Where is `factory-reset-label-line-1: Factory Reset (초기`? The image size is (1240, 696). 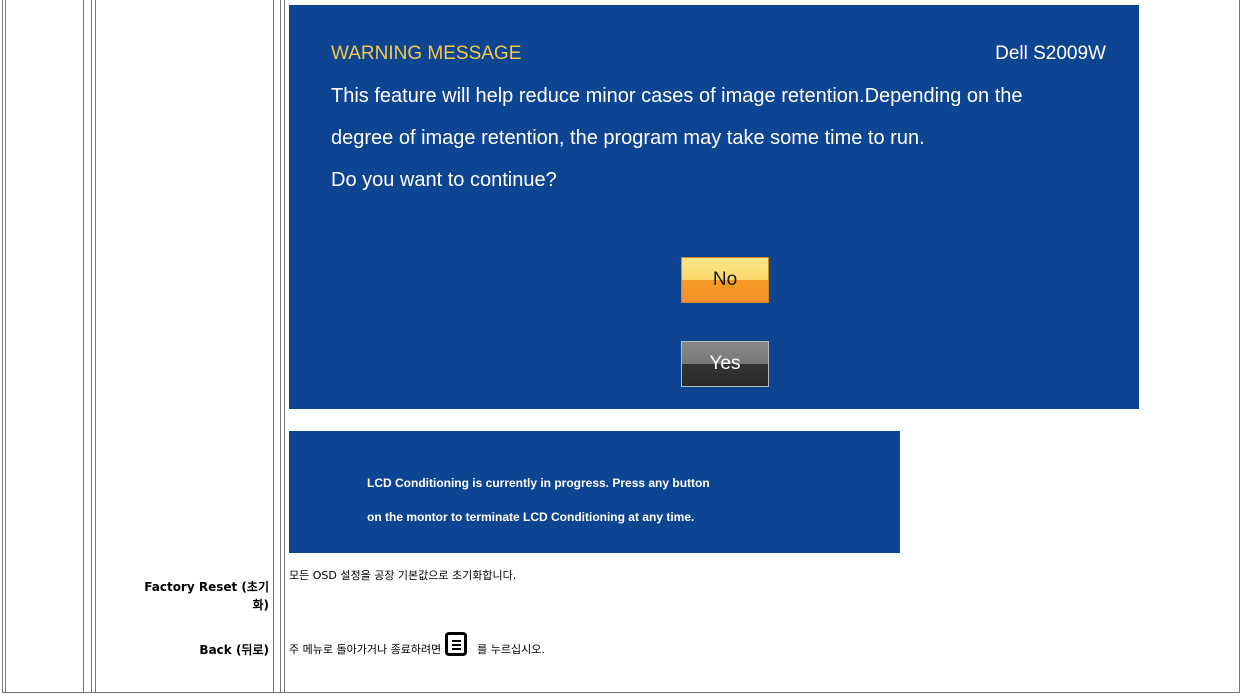
factory-reset-label-line-1: Factory Reset (초기 is located at coordinates (206, 587).